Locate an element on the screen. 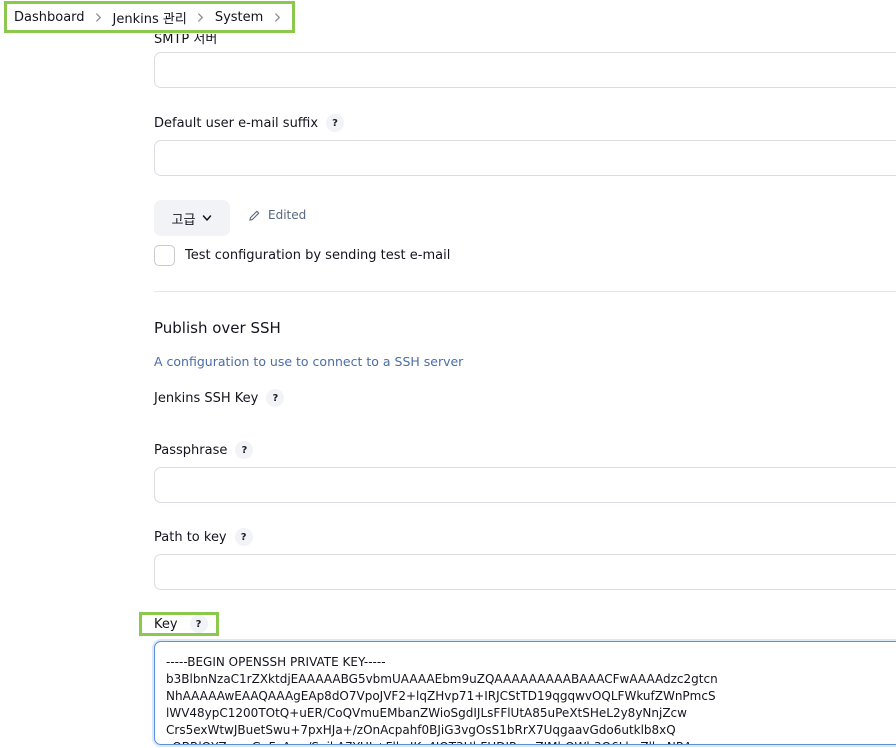 Image resolution: width=896 pixels, height=748 pixels. edited-indicator: Edited is located at coordinates (277, 215).